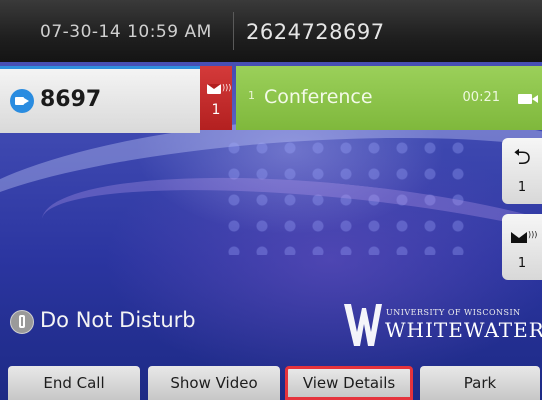 Image resolution: width=542 pixels, height=400 pixels. Describe the element at coordinates (480, 383) in the screenshot. I see `park-button: Park` at that location.